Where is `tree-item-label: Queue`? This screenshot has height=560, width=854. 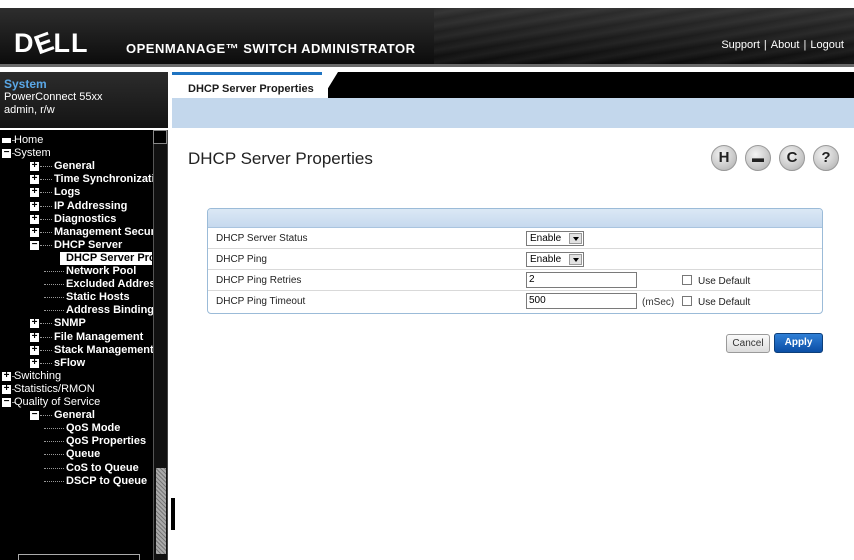
tree-item-label: Queue is located at coordinates (83, 454).